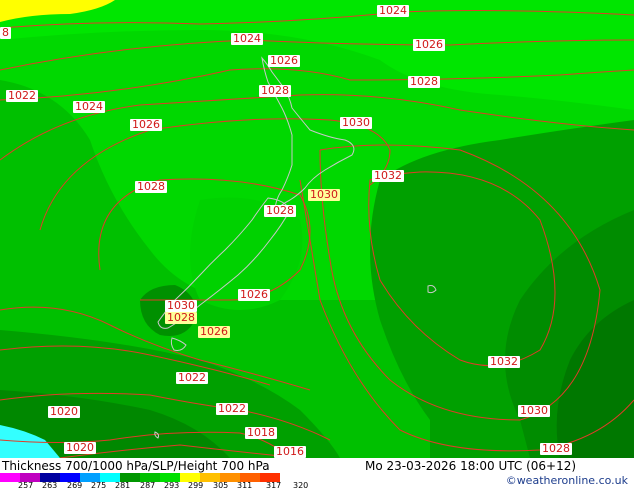 The image size is (634, 490). I want to click on scale-tick-label: 317, so click(274, 485).